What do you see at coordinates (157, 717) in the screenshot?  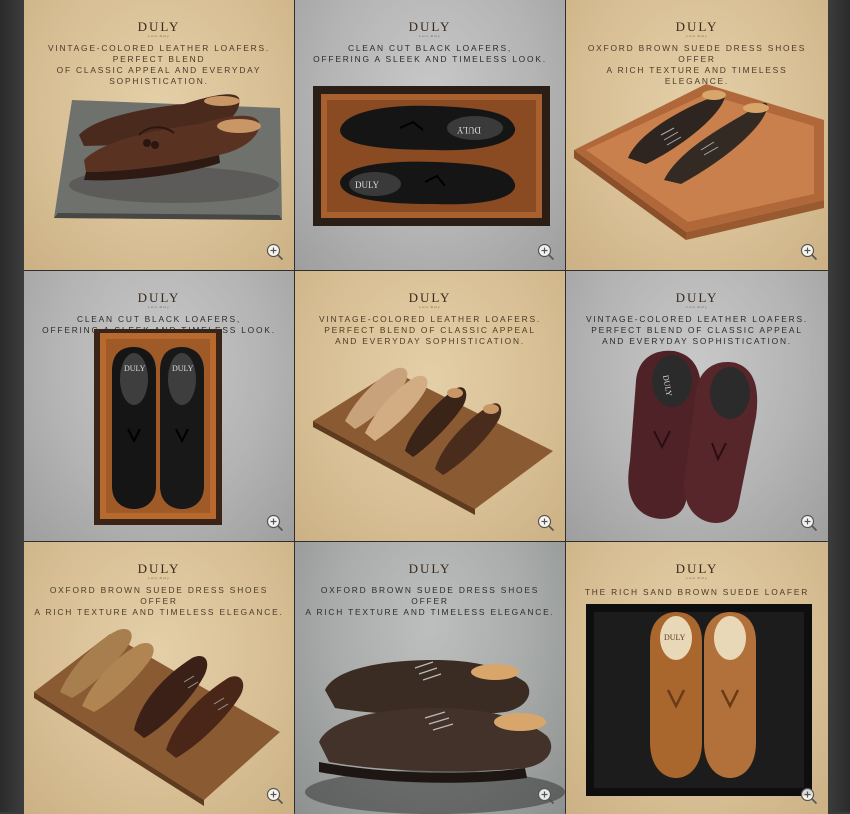 I see `product-photo-oxfords-shoe-trees` at bounding box center [157, 717].